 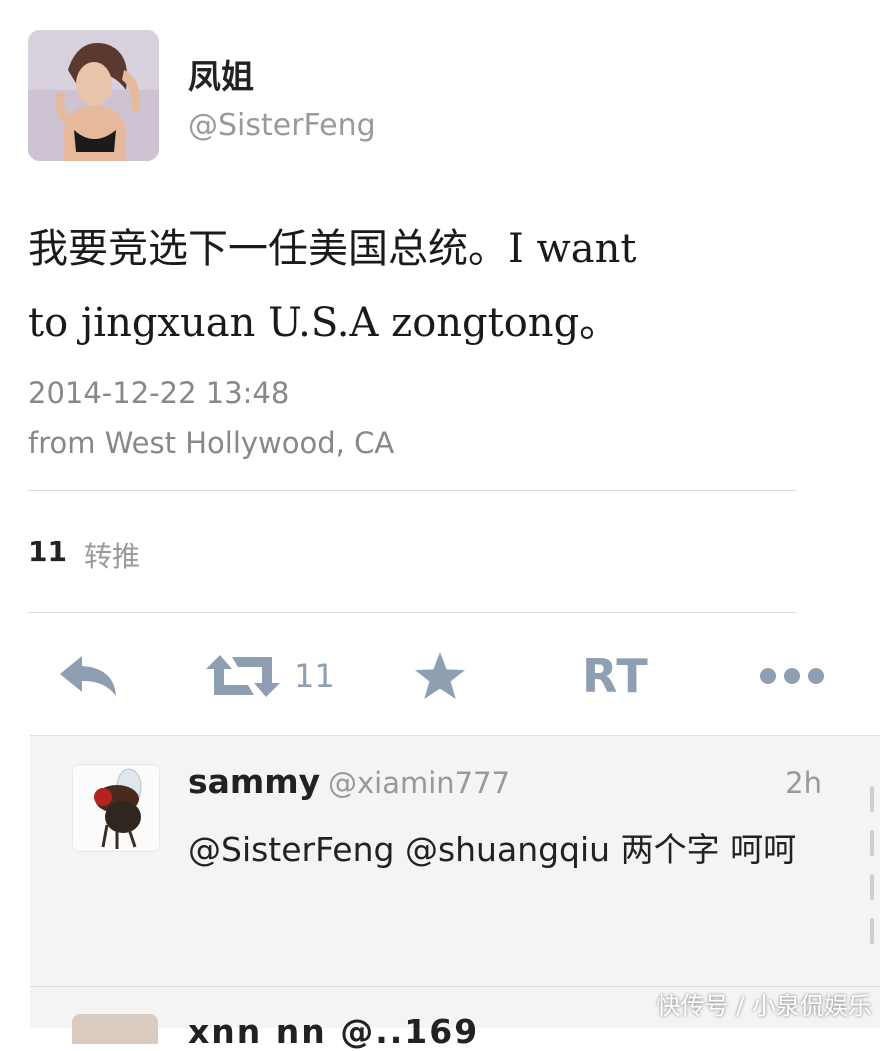 I want to click on tweet-text-line: to jingxuan U.S.A zongtong。, so click(x=324, y=323).